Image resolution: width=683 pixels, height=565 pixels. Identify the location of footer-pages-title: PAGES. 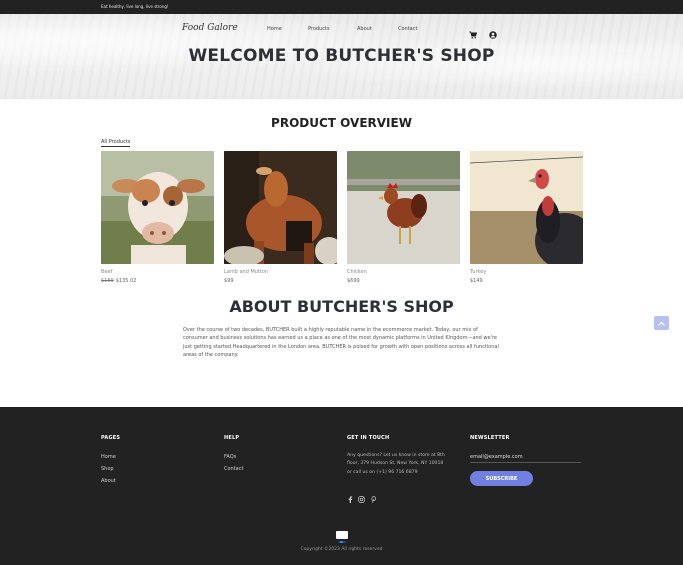
(111, 438).